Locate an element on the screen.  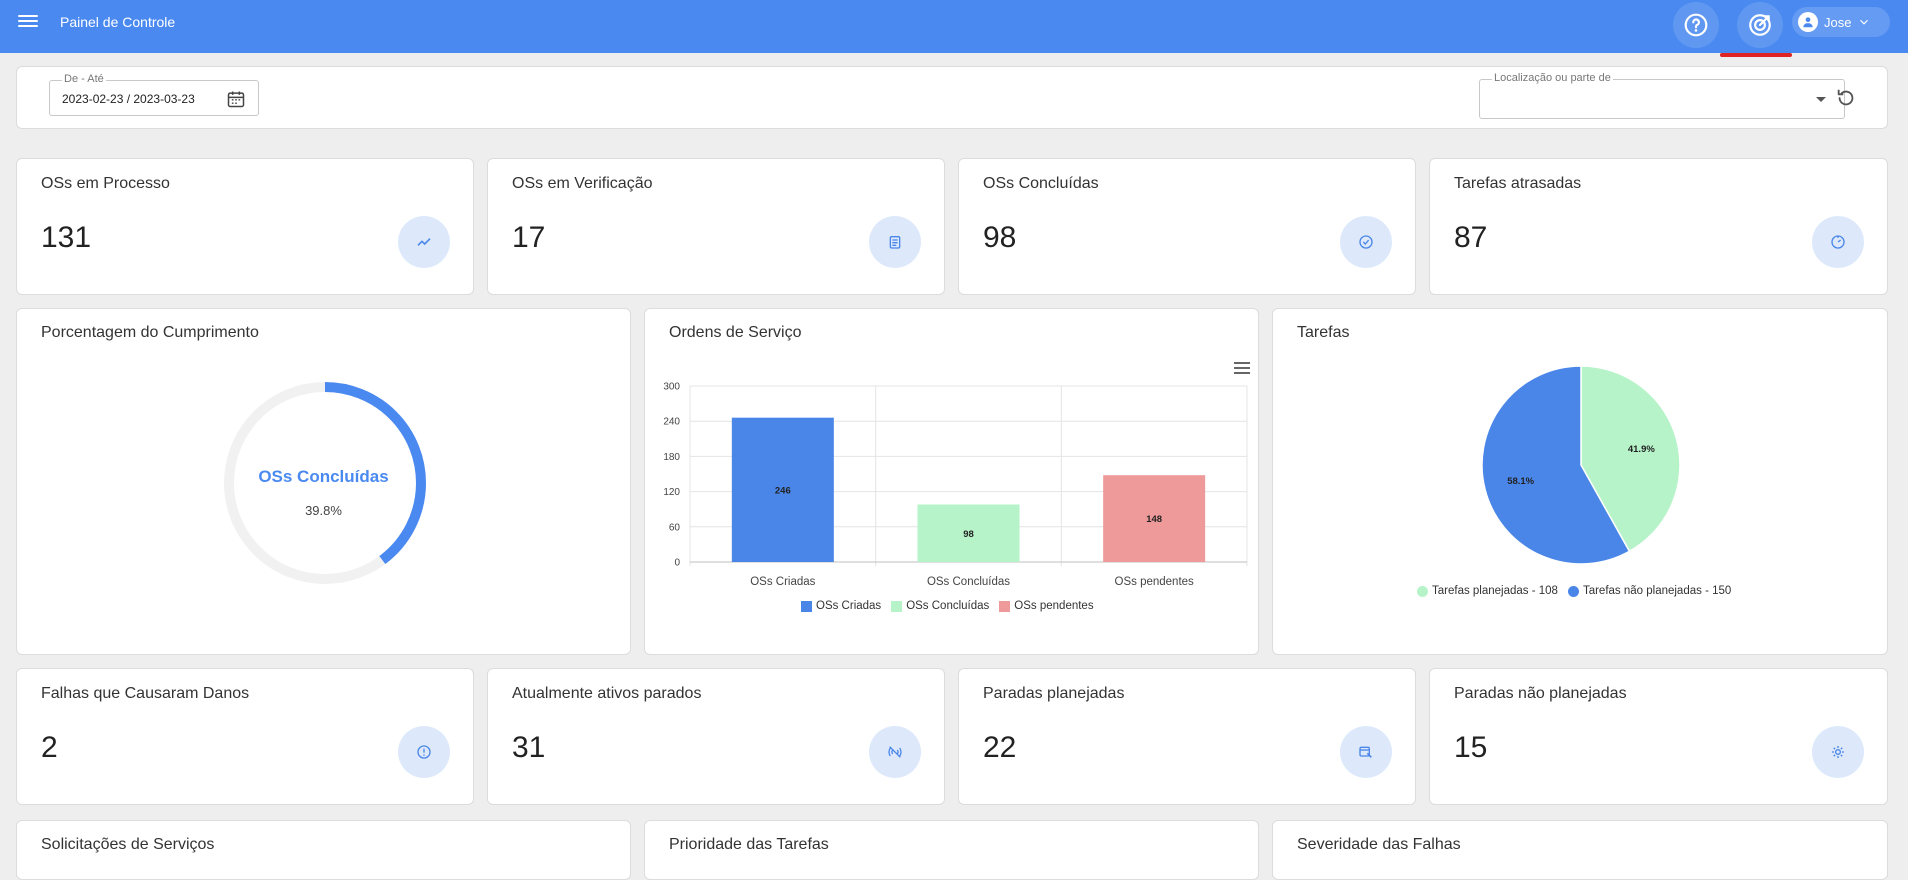
alert-circle-icon is located at coordinates (424, 752).